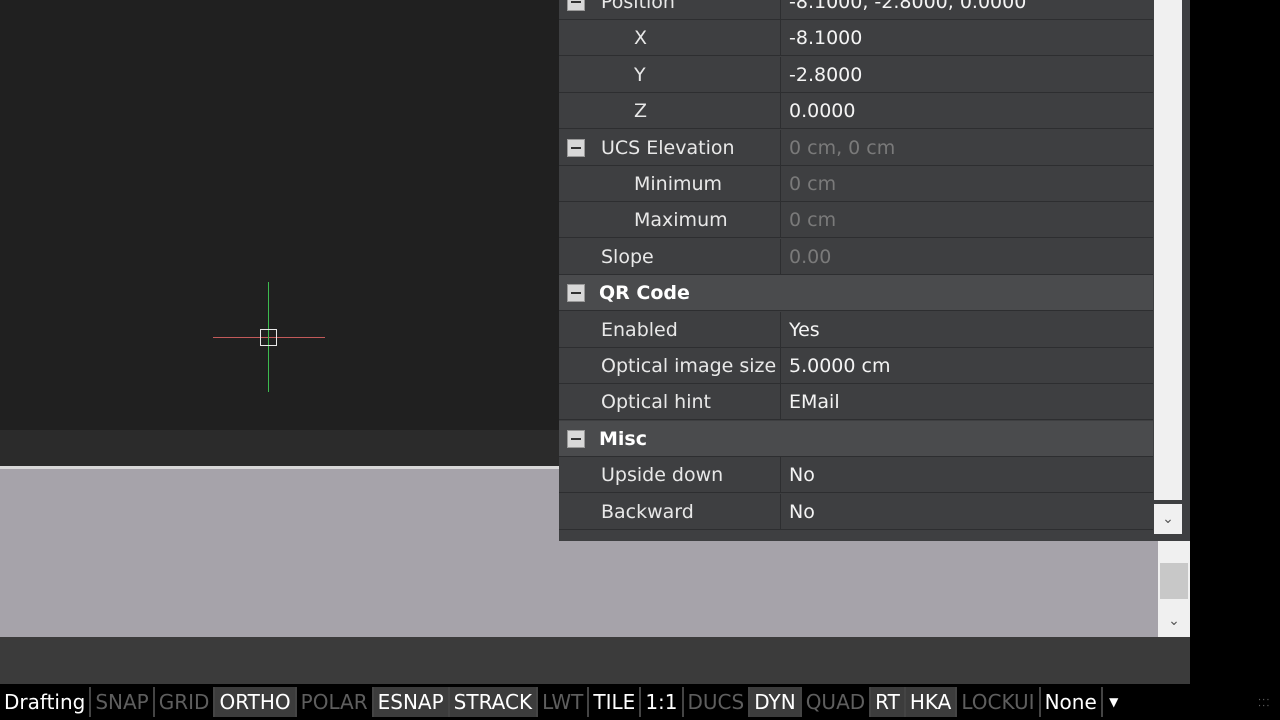  I want to click on property-row: Y -2.8000, so click(856, 75).